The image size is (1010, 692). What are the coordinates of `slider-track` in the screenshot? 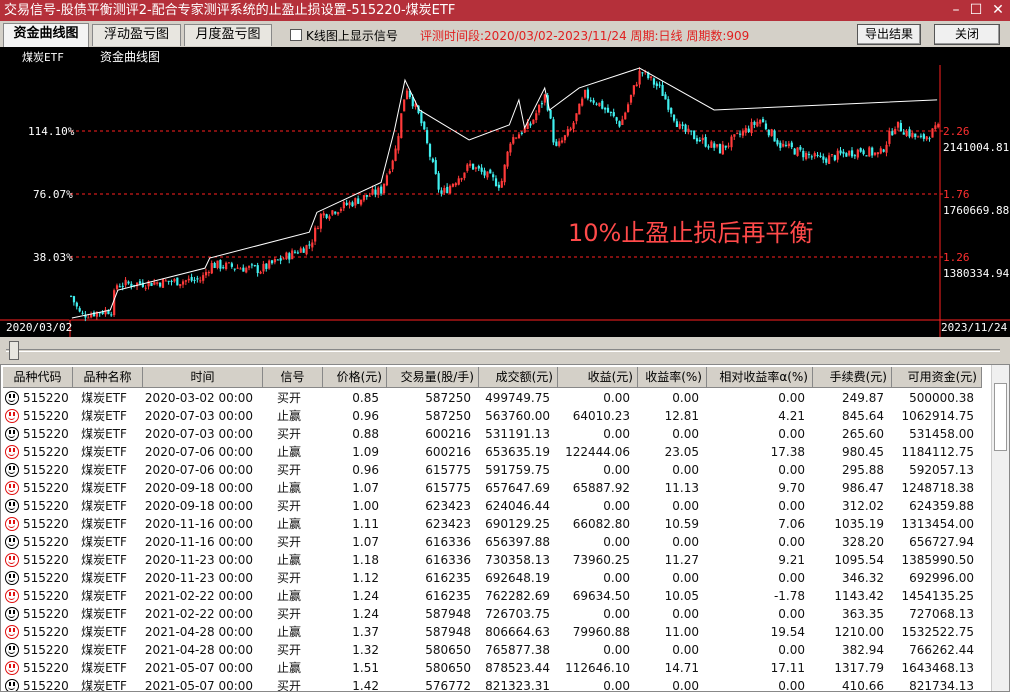 It's located at (503, 350).